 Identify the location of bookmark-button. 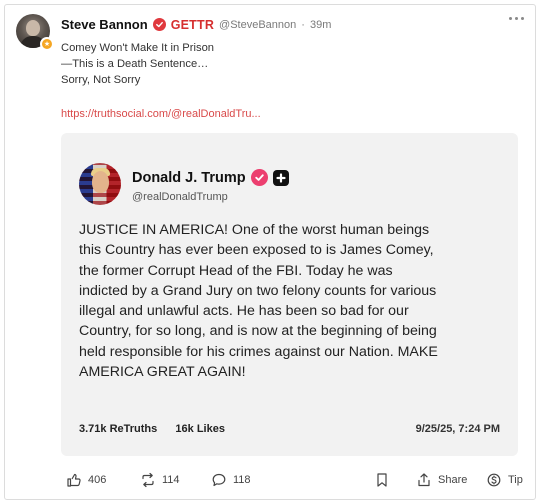
(382, 480).